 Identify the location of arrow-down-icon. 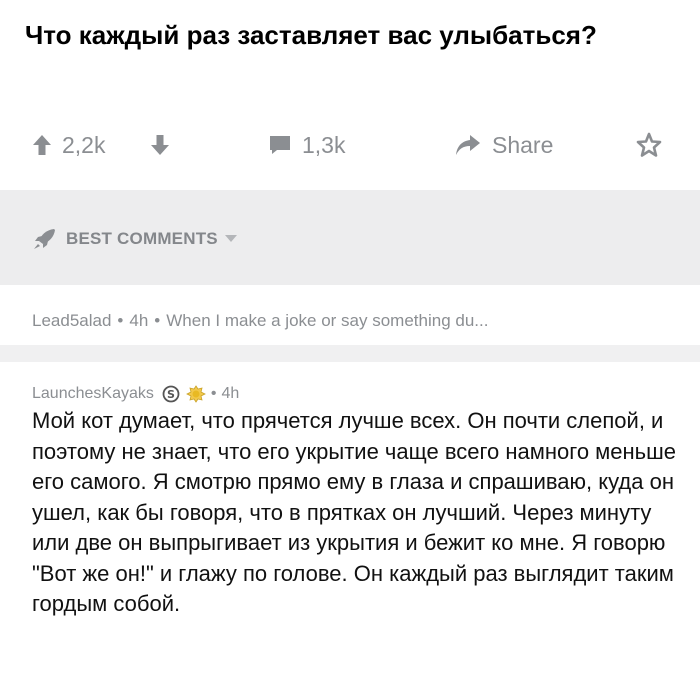
(160, 145).